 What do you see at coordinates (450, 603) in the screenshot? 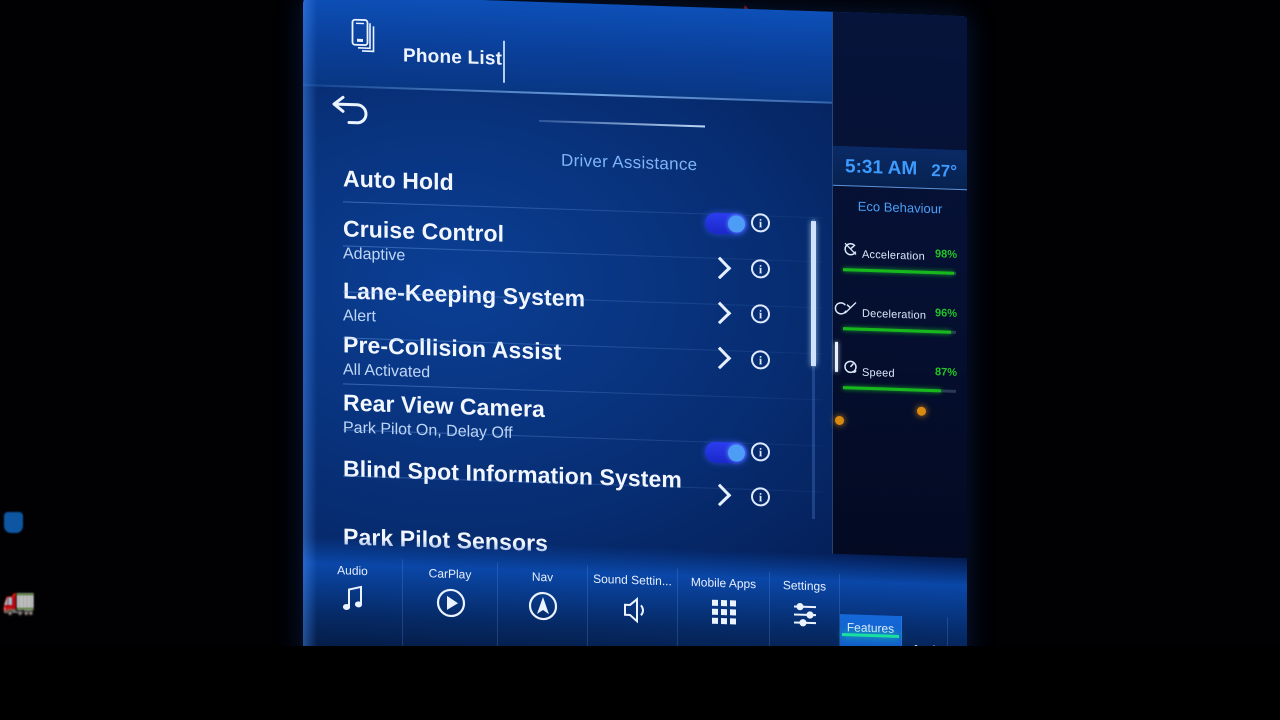
I see `carplay-icon` at bounding box center [450, 603].